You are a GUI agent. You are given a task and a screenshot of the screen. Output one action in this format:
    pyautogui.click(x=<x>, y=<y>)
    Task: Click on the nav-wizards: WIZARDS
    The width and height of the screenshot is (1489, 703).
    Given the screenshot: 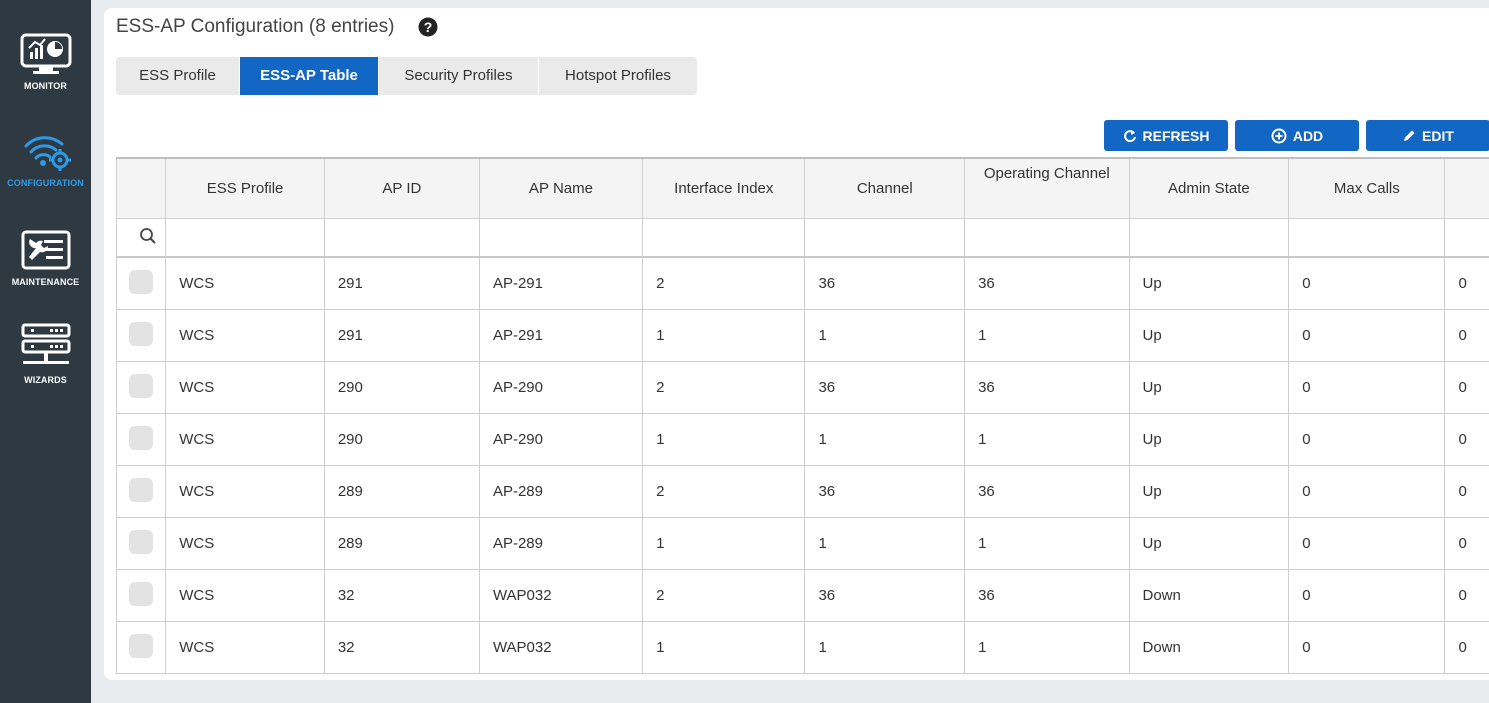 What is the action you would take?
    pyautogui.click(x=45, y=354)
    